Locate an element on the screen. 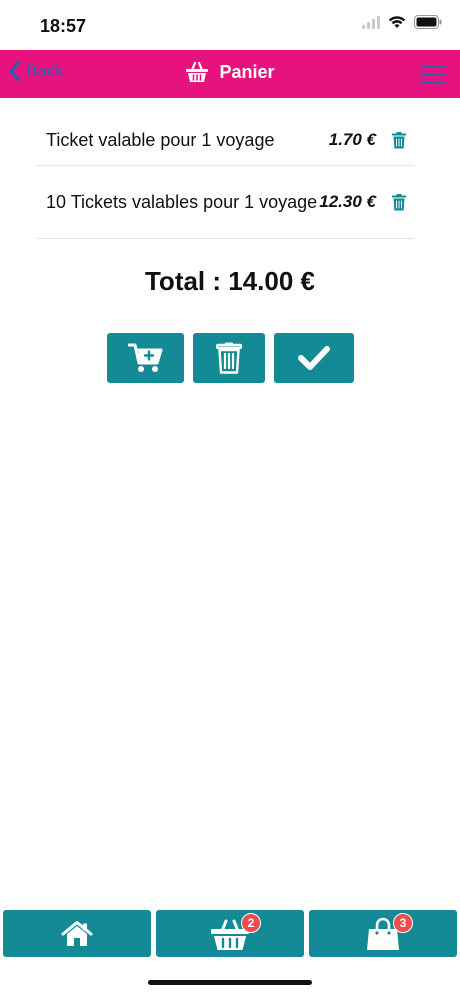  basket-icon is located at coordinates (197, 71).